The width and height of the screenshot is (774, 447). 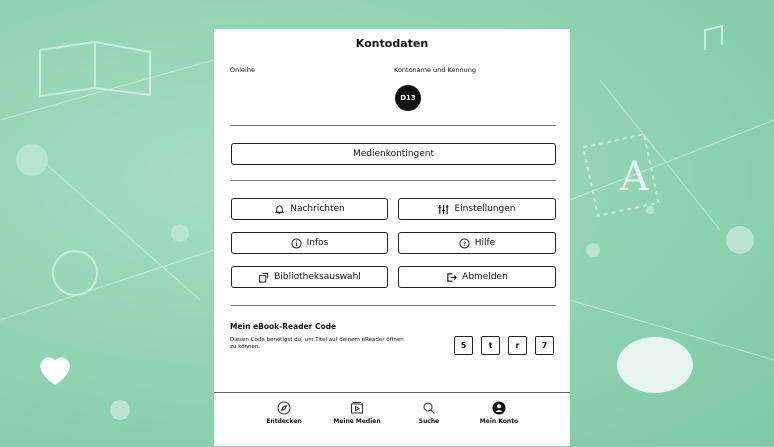 I want to click on tab-meine-medien: Meine Medien, so click(x=357, y=413).